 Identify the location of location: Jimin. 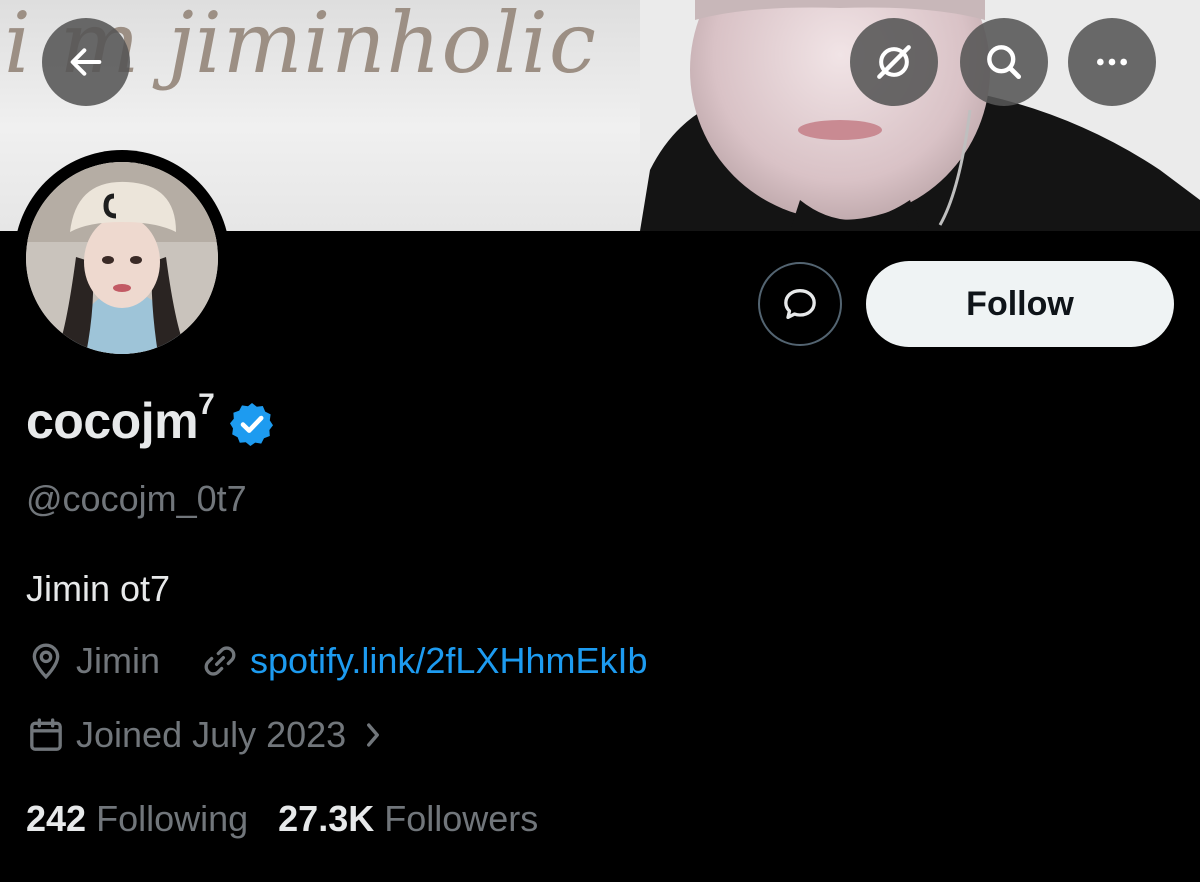
(93, 661).